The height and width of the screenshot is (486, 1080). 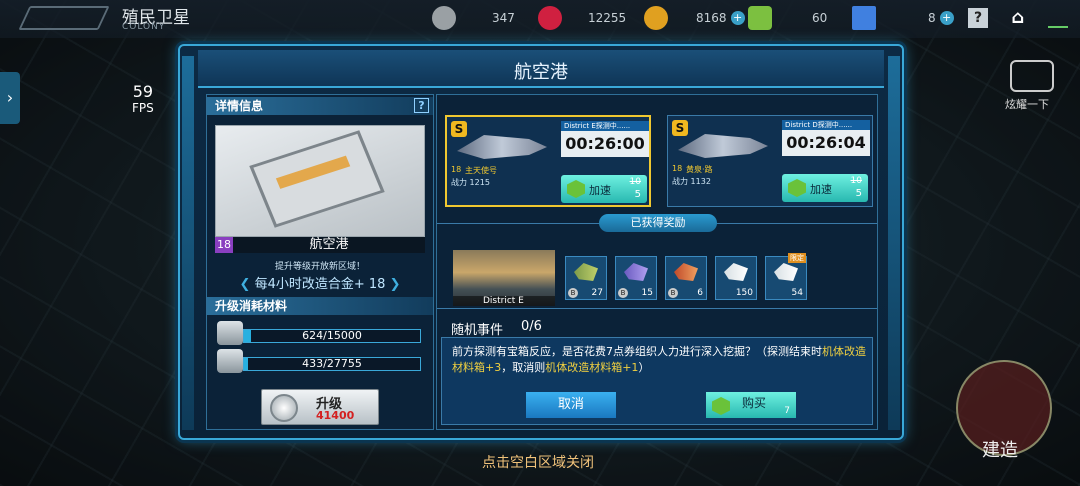 I want to click on top-hud: 殖民卫星 COLONY 347 12255 8168 + 60 8 + ? ⌂, so click(x=540, y=19).